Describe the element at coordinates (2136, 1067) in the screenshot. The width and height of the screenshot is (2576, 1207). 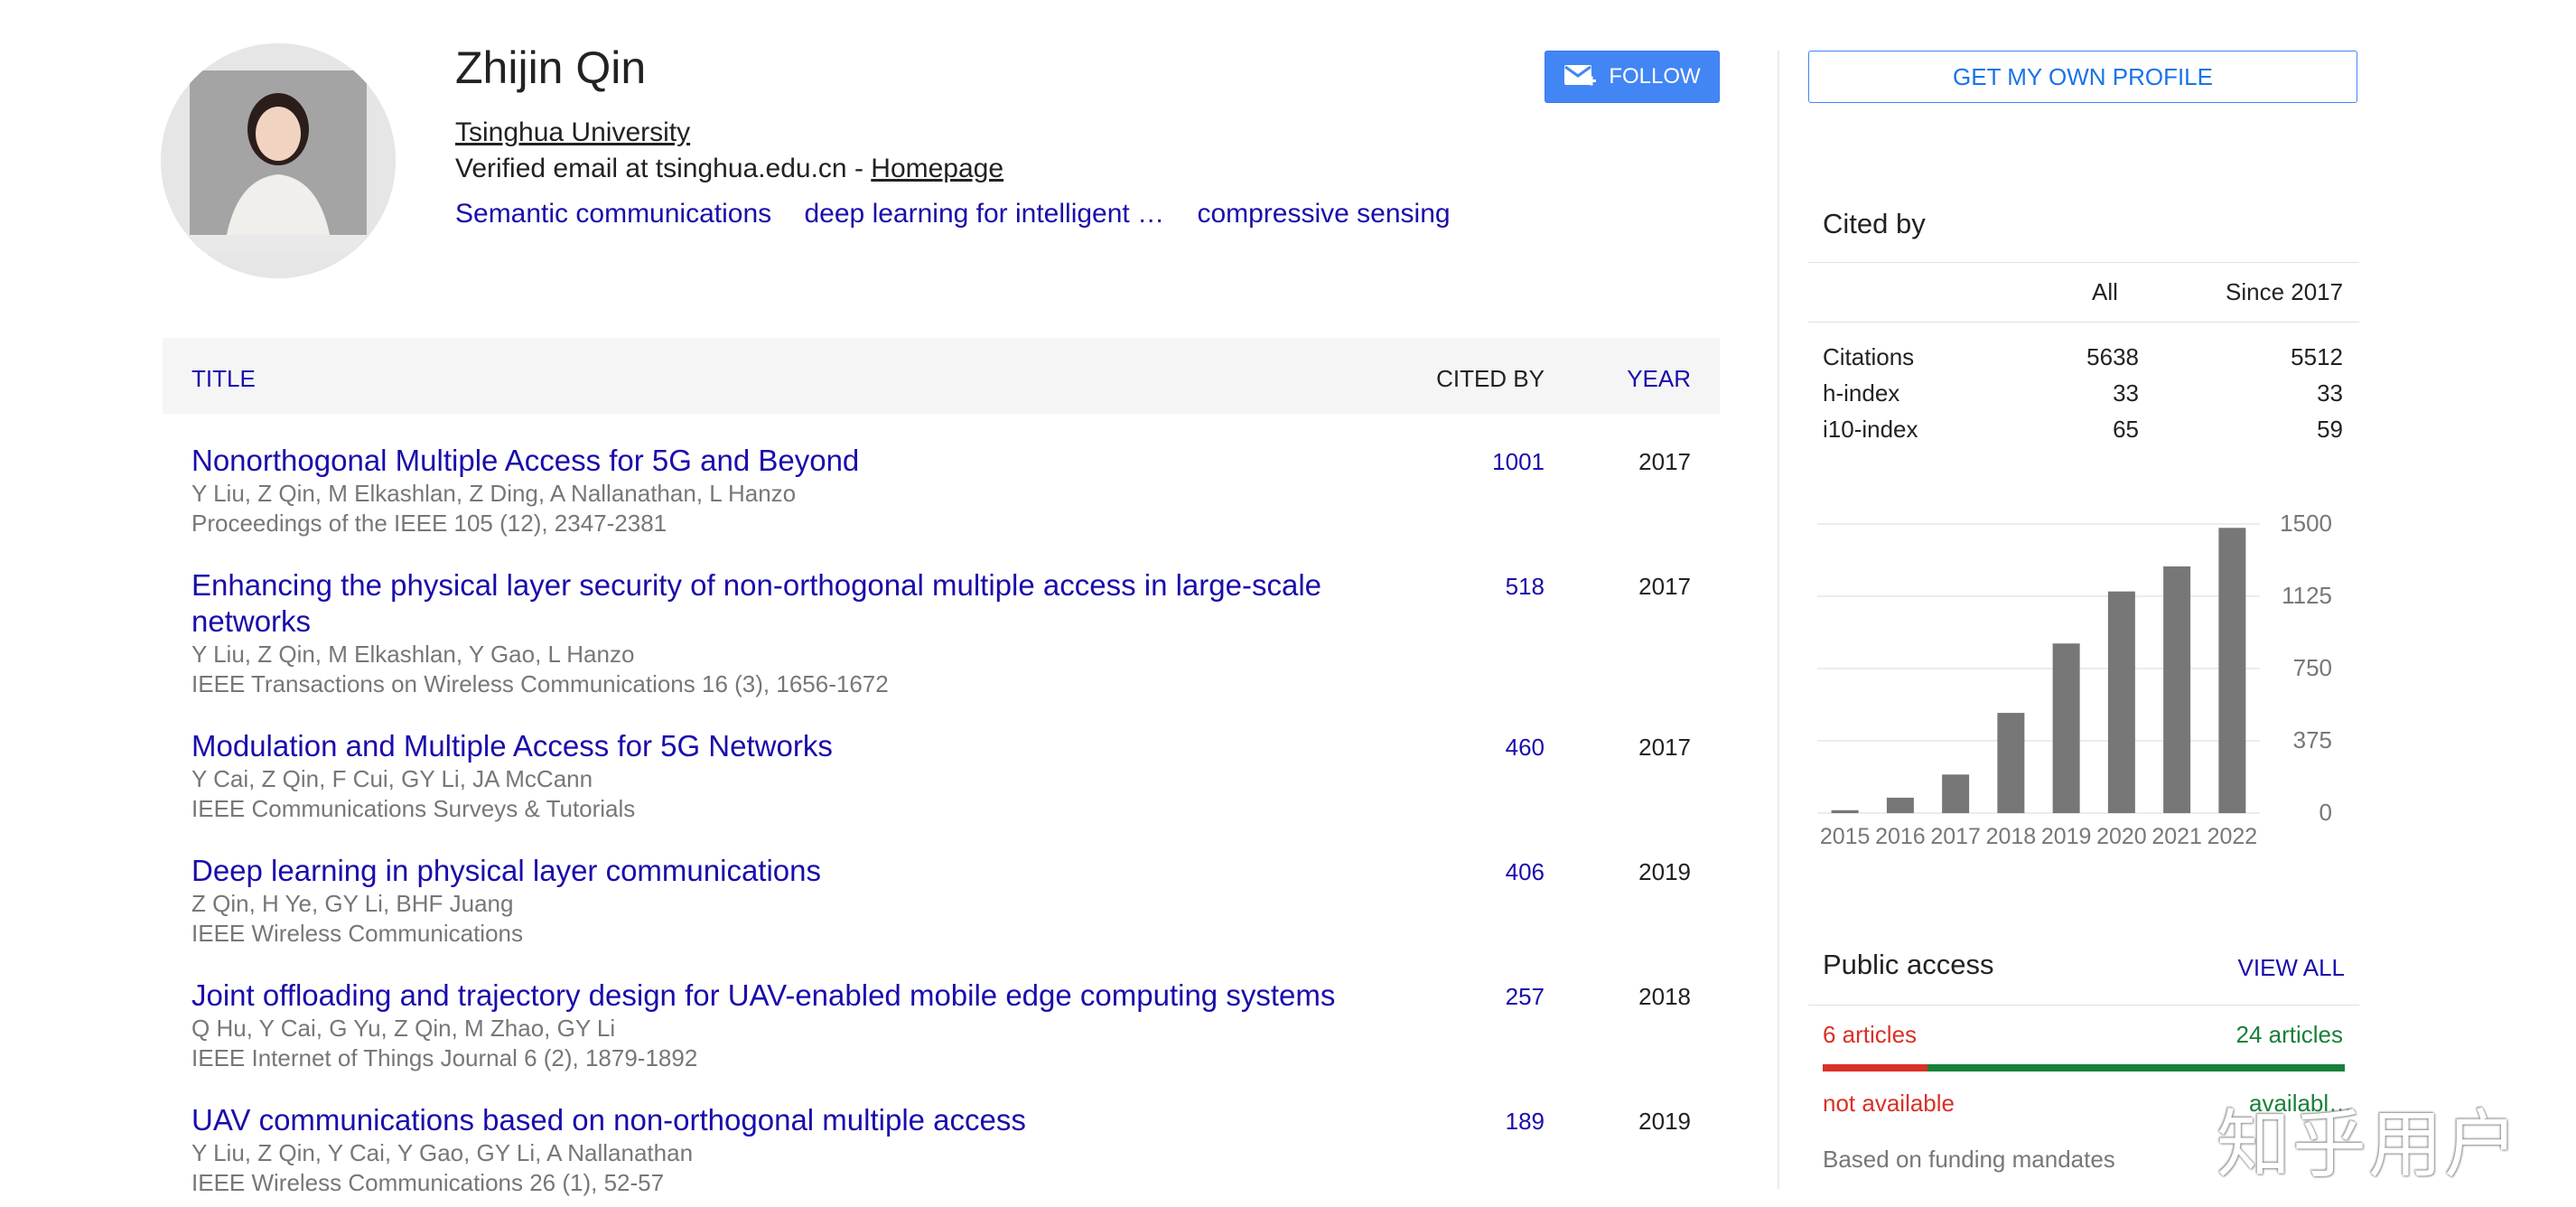
I see `available-bar` at that location.